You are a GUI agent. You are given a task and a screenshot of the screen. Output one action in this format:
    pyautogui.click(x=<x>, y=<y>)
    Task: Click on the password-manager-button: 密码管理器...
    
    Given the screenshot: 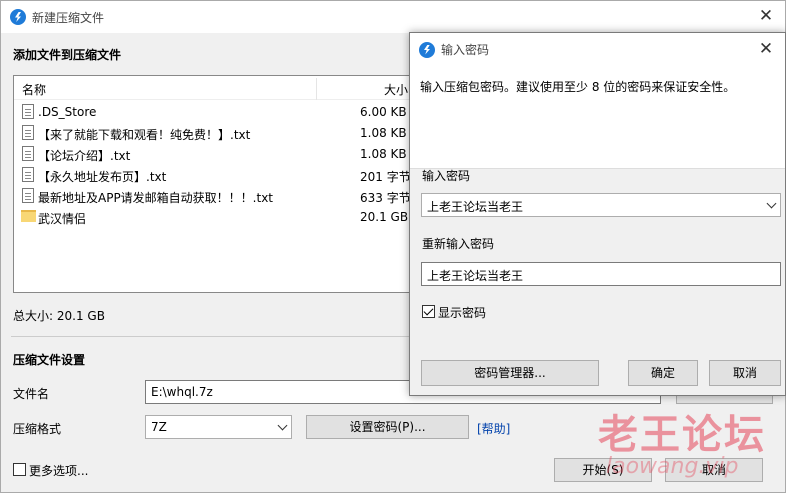 What is the action you would take?
    pyautogui.click(x=510, y=373)
    